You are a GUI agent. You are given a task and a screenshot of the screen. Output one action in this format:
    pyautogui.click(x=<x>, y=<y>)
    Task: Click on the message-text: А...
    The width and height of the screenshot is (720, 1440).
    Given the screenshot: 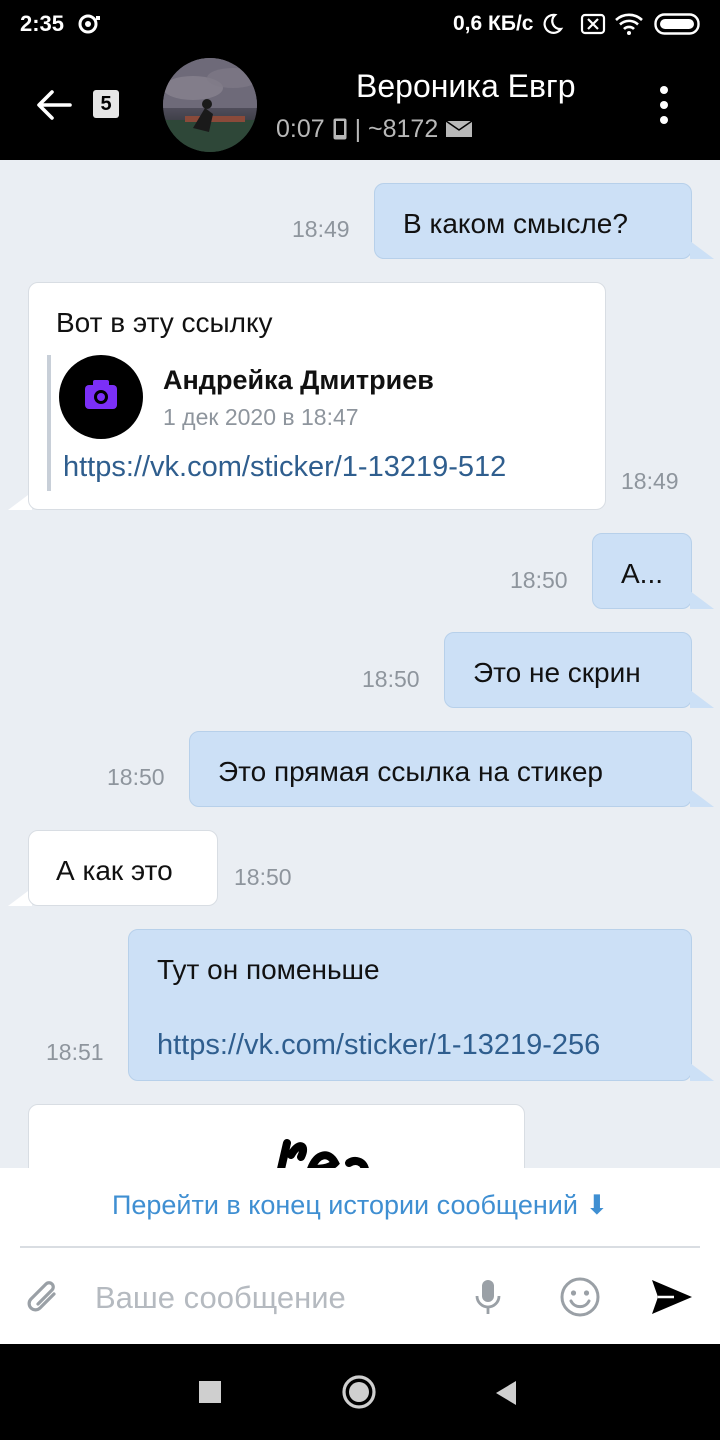 What is the action you would take?
    pyautogui.click(x=642, y=573)
    